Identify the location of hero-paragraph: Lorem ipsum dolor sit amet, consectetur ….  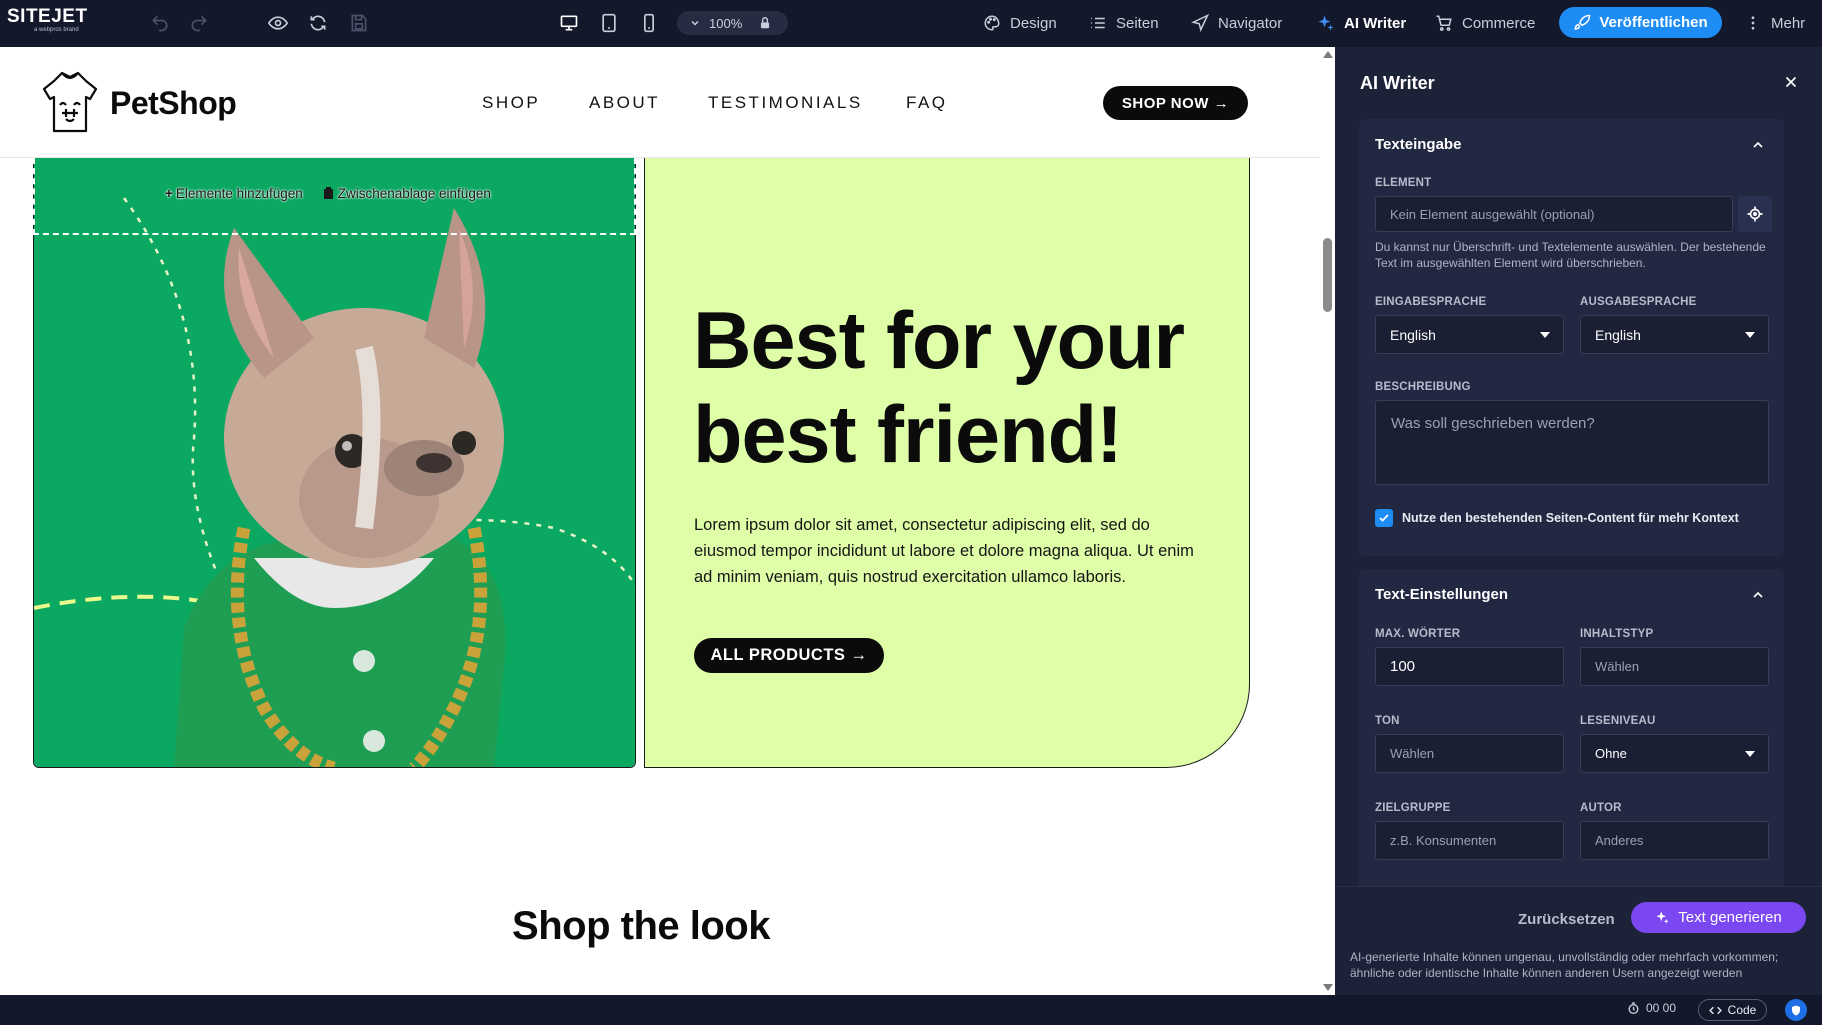
(944, 551).